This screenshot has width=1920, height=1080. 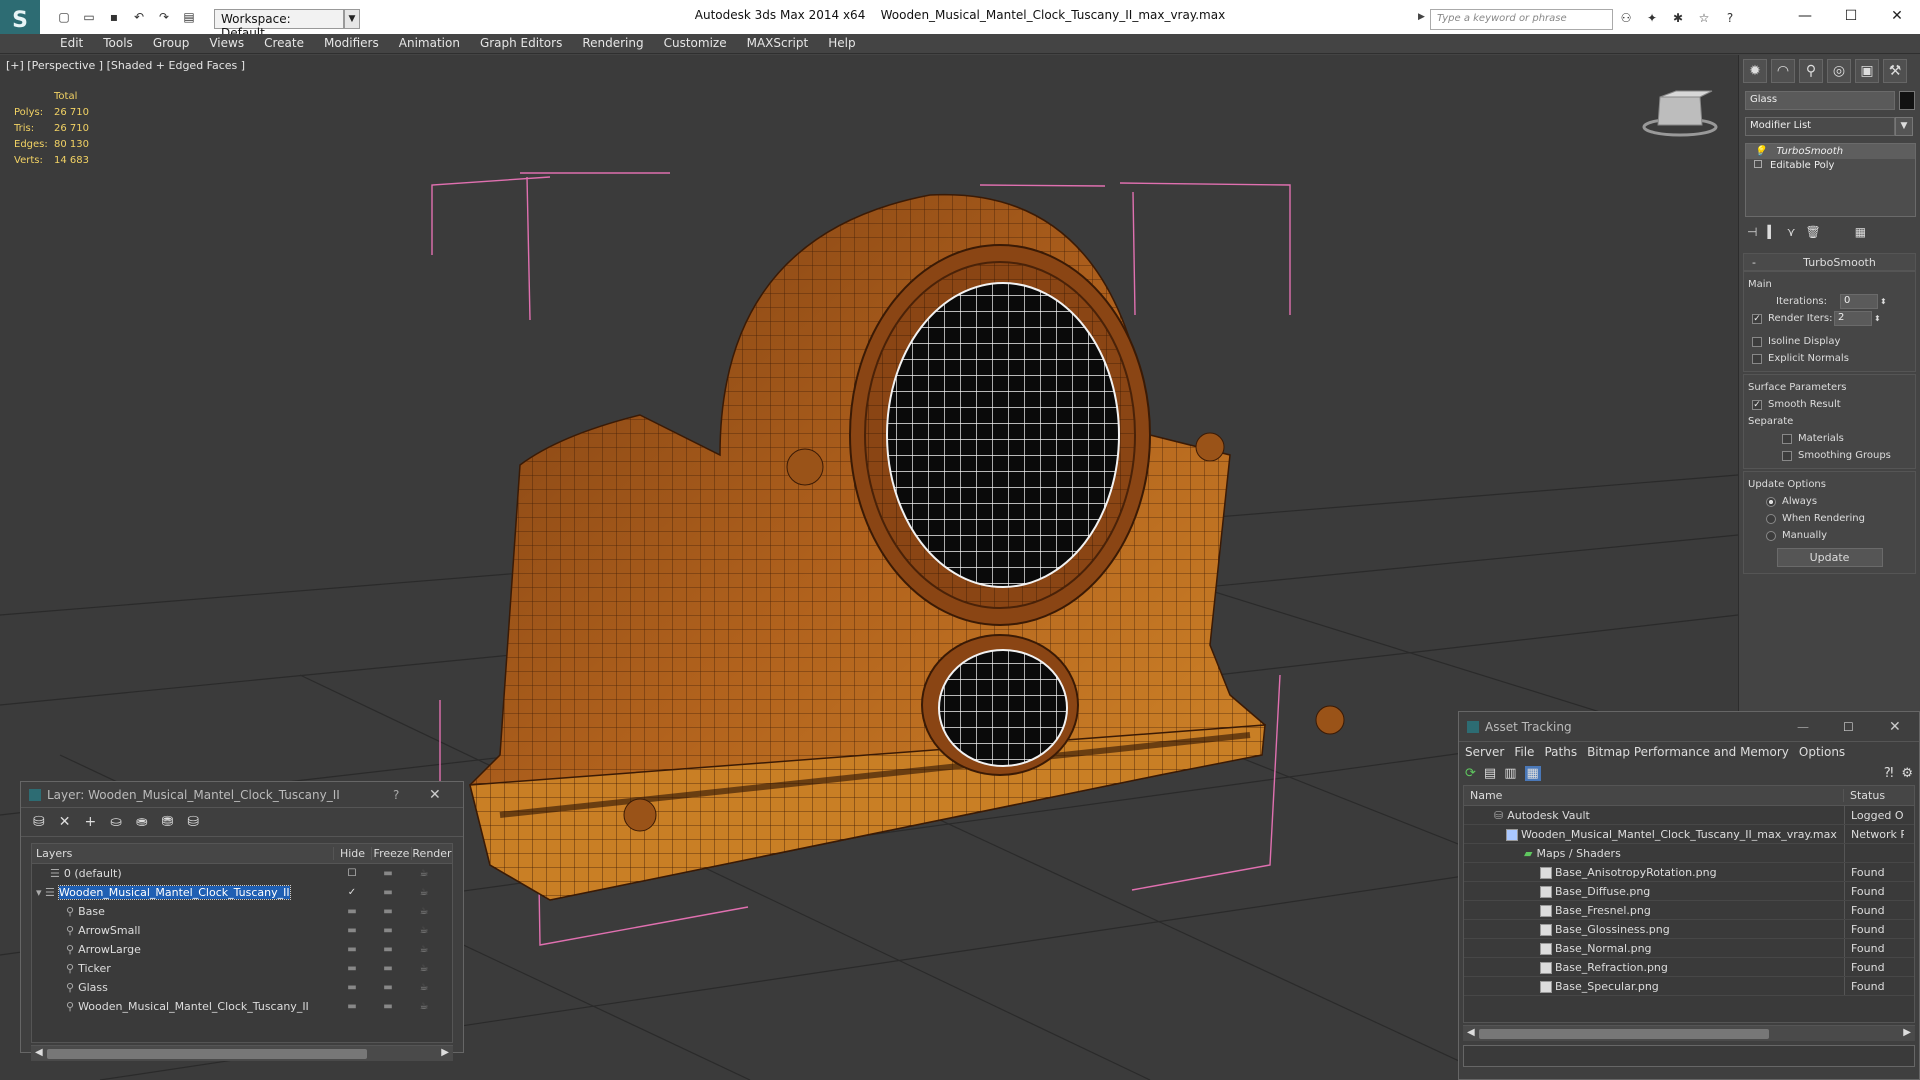 I want to click on layer-object-row: ⚲ Glass ▬ ▬ ☕, so click(x=242, y=987).